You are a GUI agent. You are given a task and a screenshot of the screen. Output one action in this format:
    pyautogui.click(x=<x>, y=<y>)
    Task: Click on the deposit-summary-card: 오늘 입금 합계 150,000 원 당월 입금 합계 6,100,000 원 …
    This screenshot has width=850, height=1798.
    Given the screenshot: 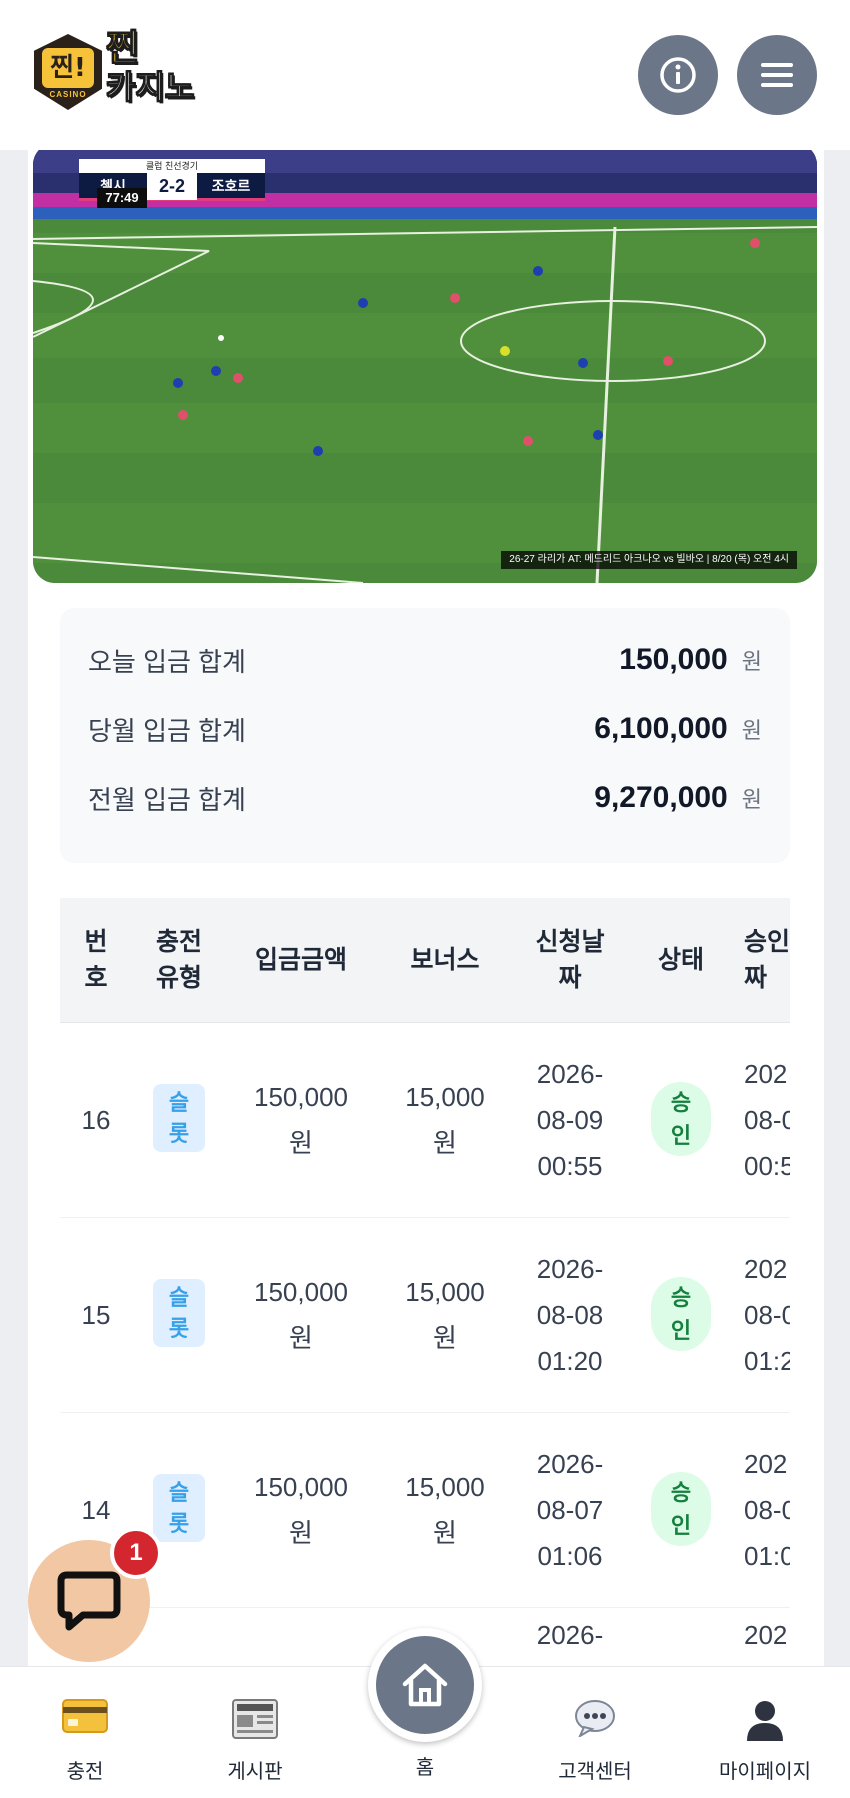 What is the action you would take?
    pyautogui.click(x=425, y=735)
    